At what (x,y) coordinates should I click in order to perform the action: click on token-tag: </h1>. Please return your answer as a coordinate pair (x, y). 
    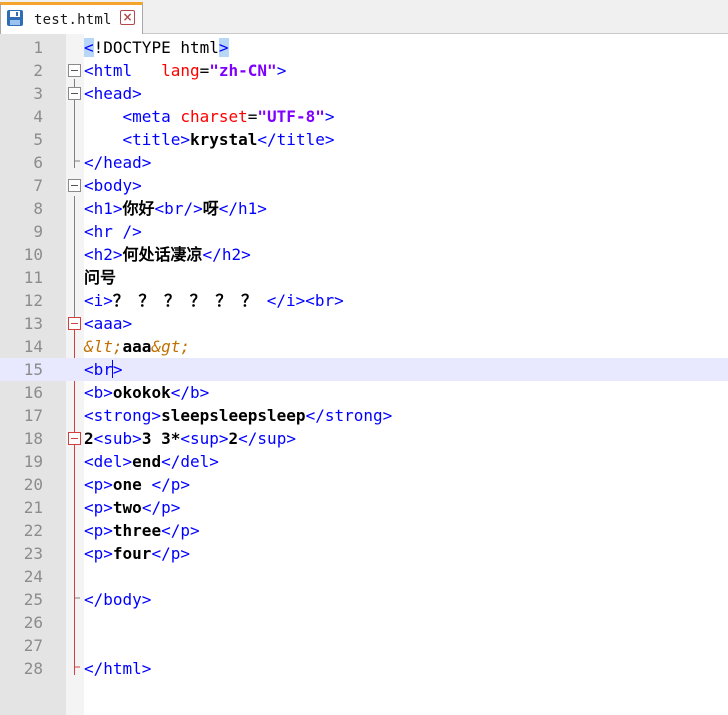
    Looking at the image, I should click on (242, 208).